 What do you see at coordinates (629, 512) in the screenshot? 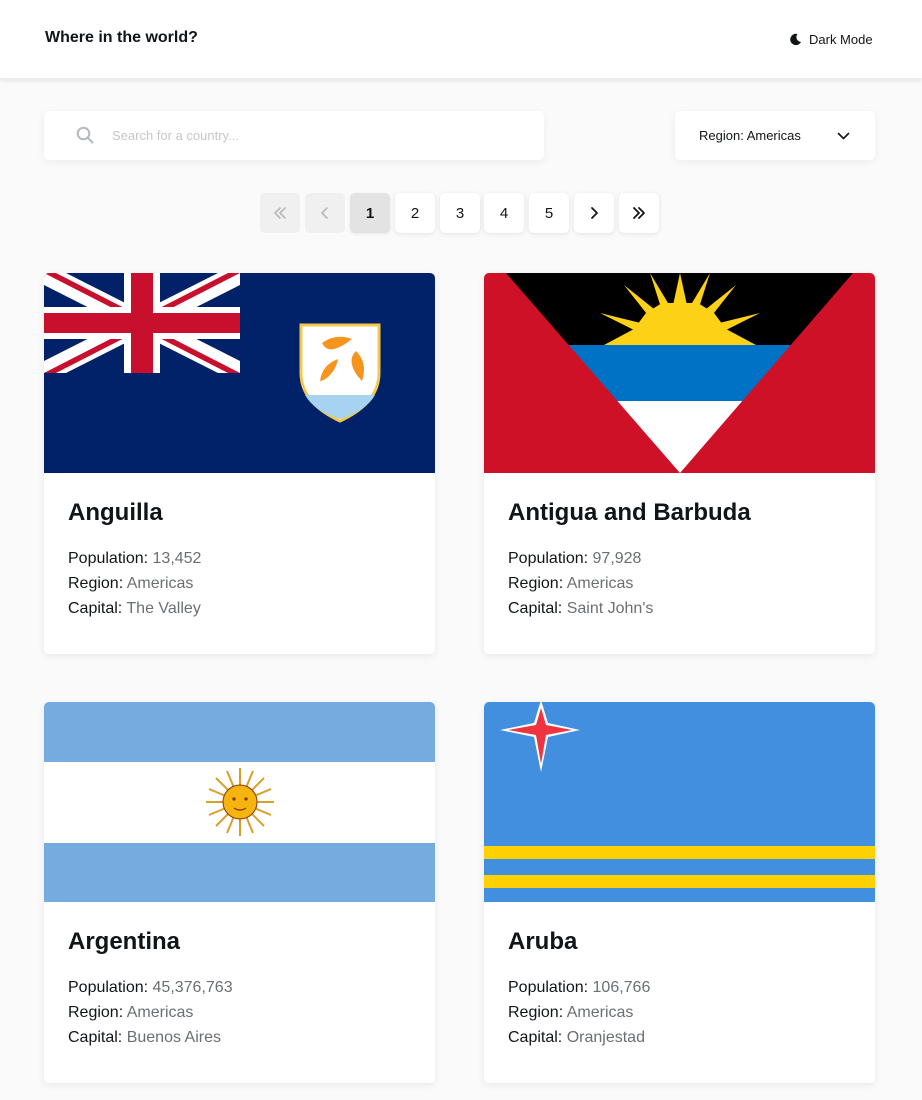
I see `country-name: Antigua and Barbuda` at bounding box center [629, 512].